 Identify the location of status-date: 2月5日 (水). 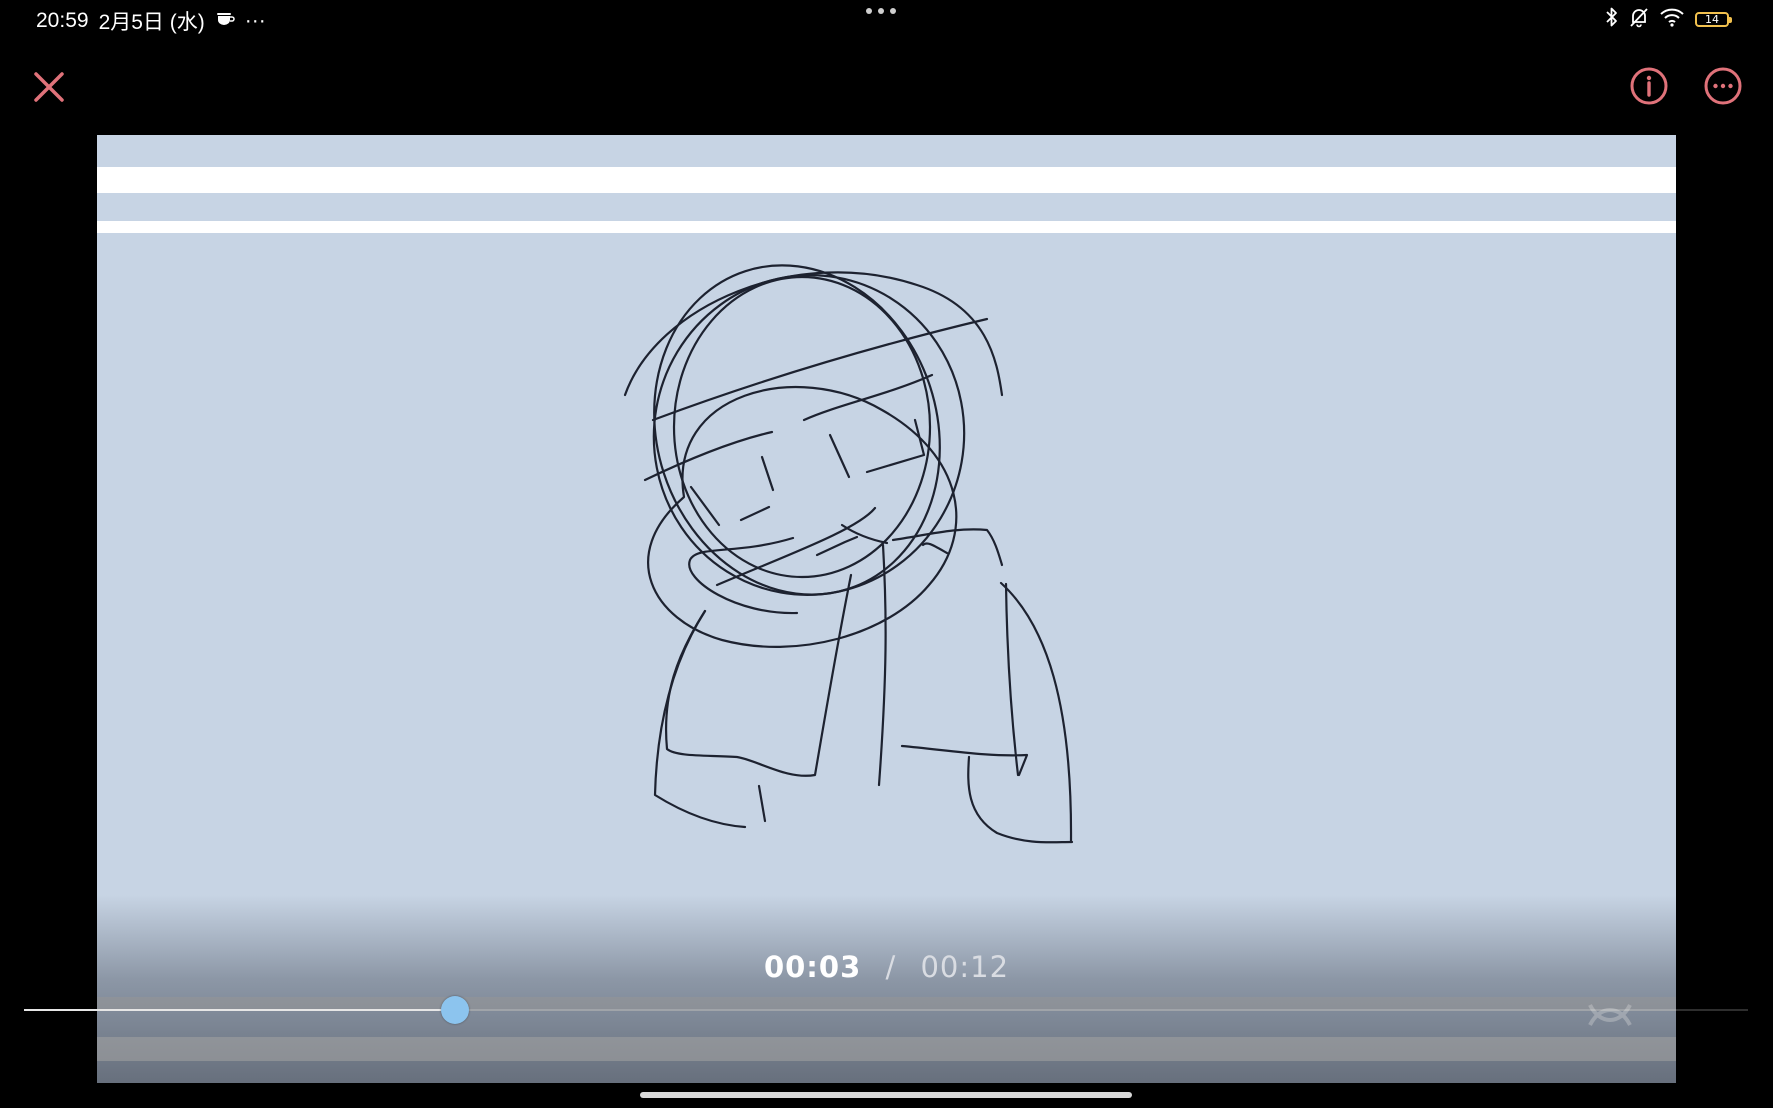
(151, 22).